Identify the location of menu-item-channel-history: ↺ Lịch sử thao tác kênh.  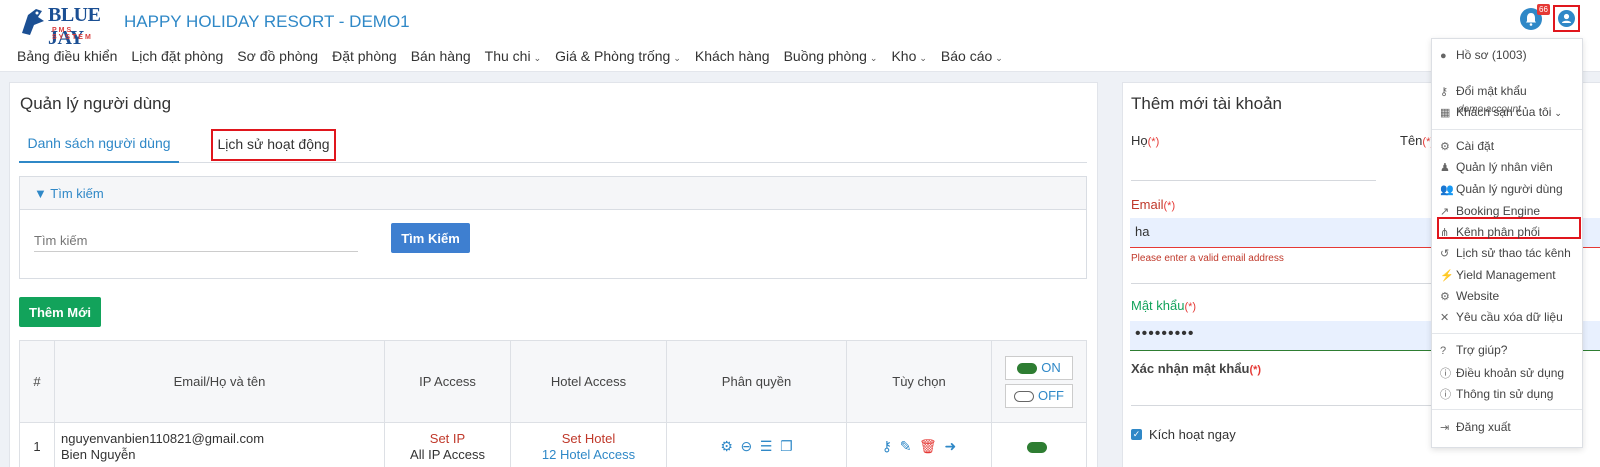
(1505, 253).